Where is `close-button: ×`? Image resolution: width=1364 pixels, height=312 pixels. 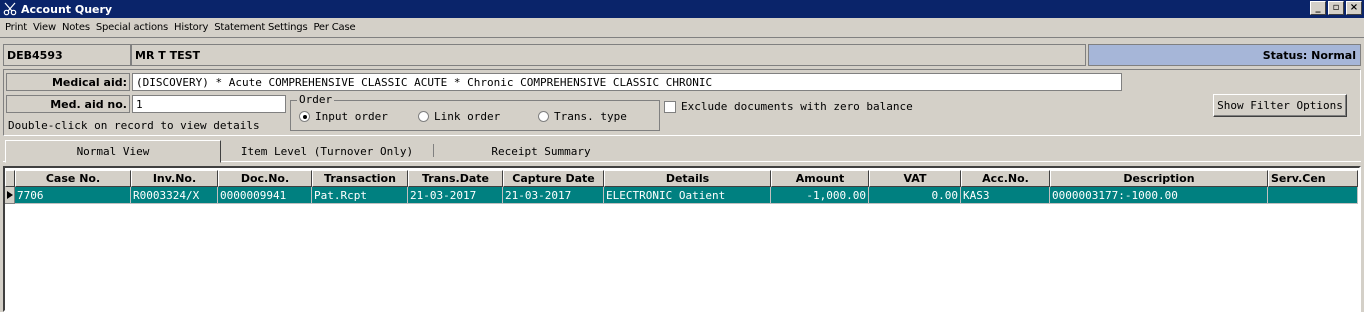
close-button: × is located at coordinates (1354, 8).